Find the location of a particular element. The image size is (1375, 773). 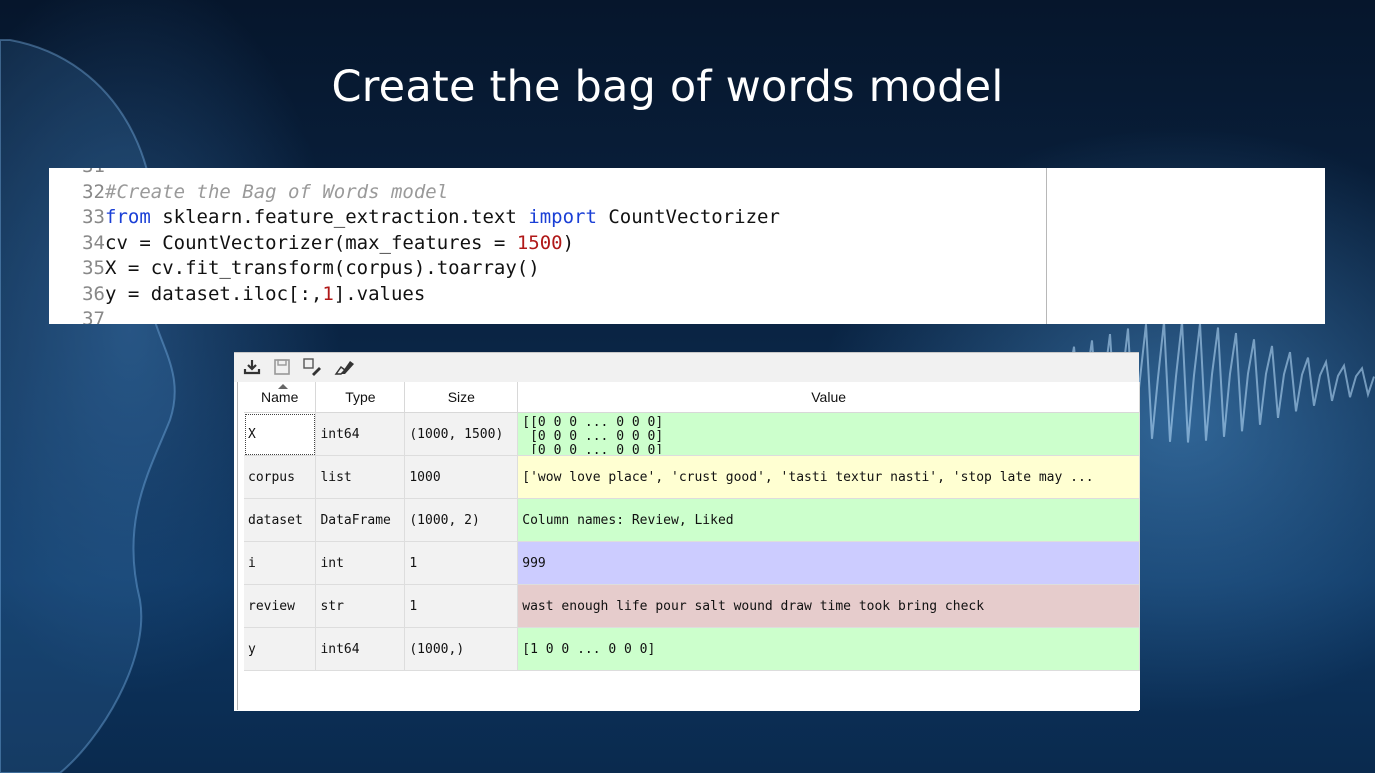

variable-value-text: 999 is located at coordinates (534, 563).